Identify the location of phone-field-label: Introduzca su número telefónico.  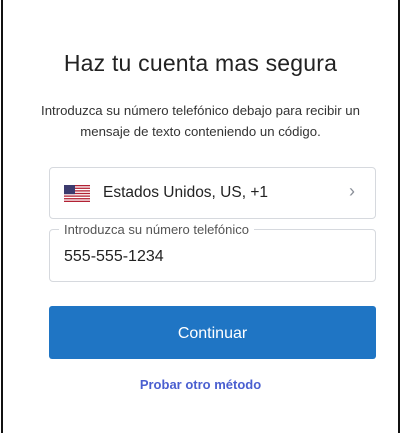
(156, 229).